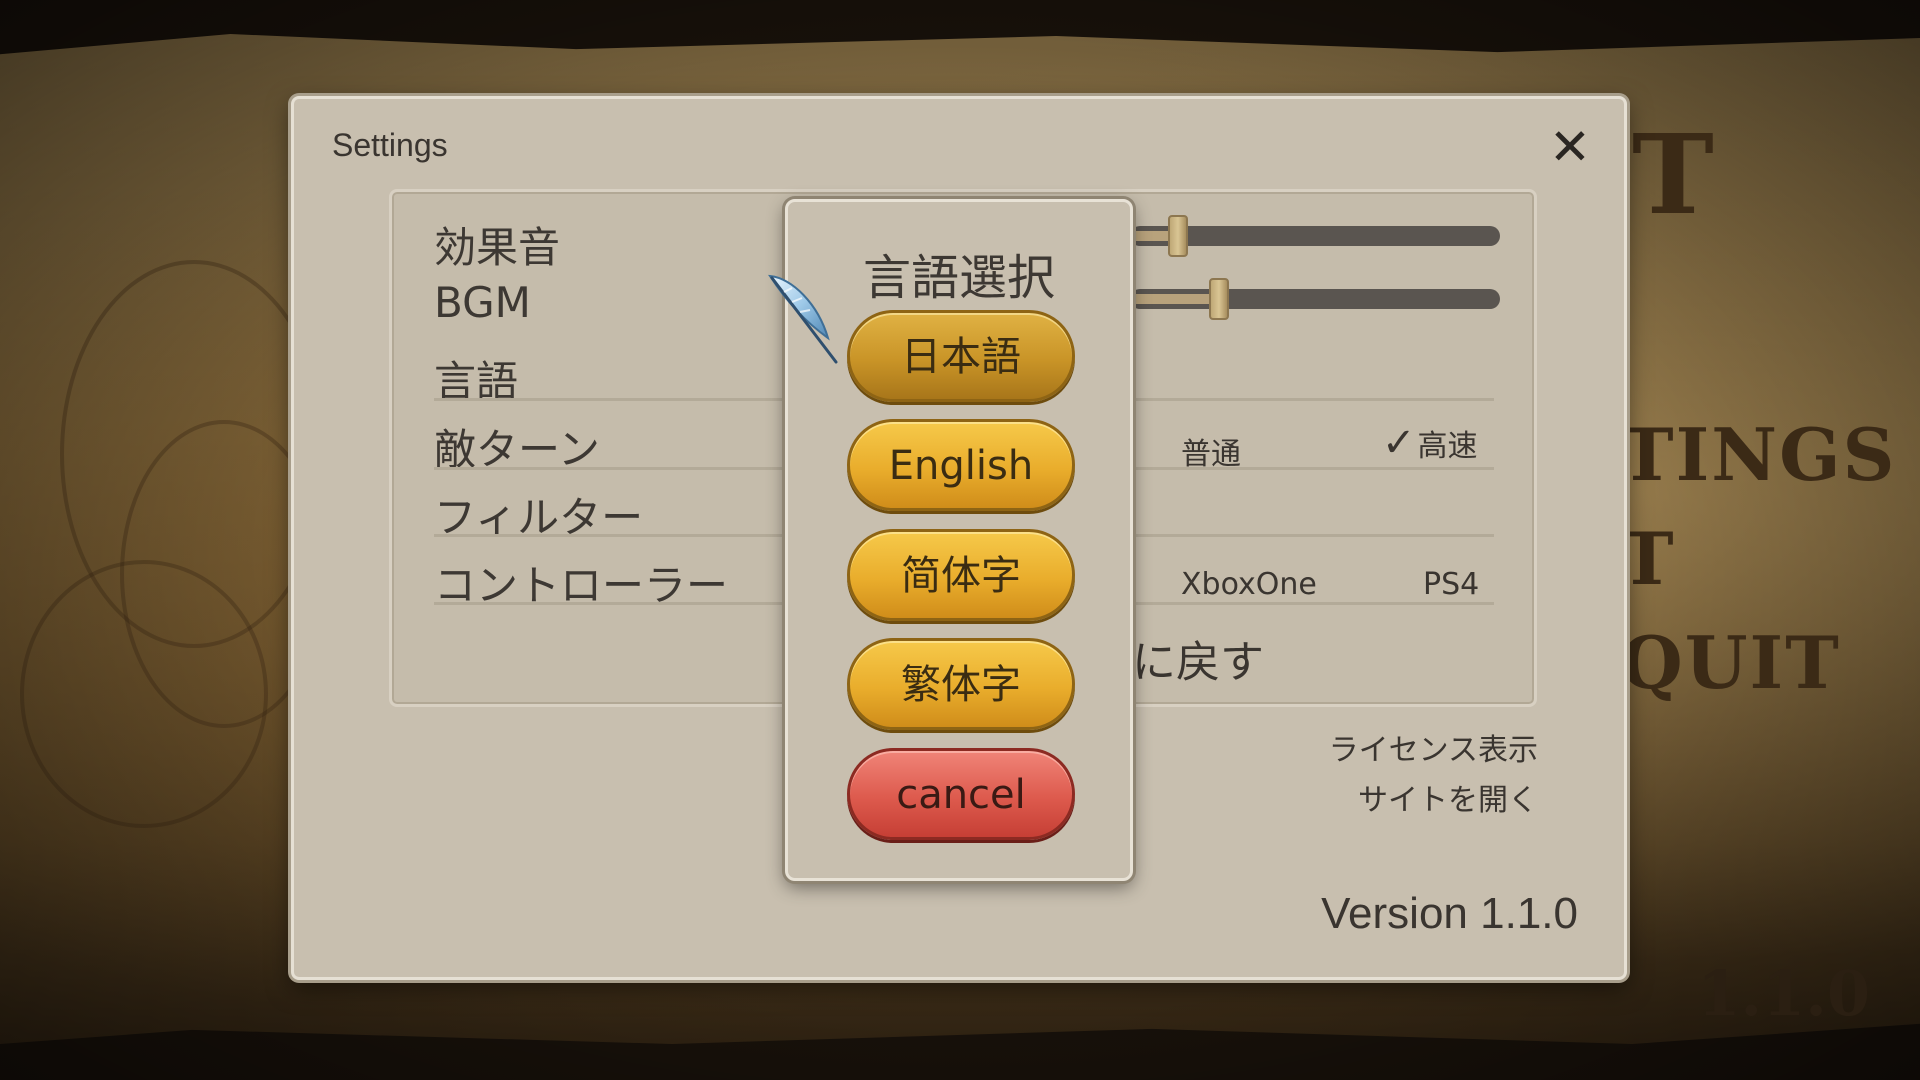 Image resolution: width=1920 pixels, height=1080 pixels. I want to click on controller-ps4-option: PS4, so click(1451, 584).